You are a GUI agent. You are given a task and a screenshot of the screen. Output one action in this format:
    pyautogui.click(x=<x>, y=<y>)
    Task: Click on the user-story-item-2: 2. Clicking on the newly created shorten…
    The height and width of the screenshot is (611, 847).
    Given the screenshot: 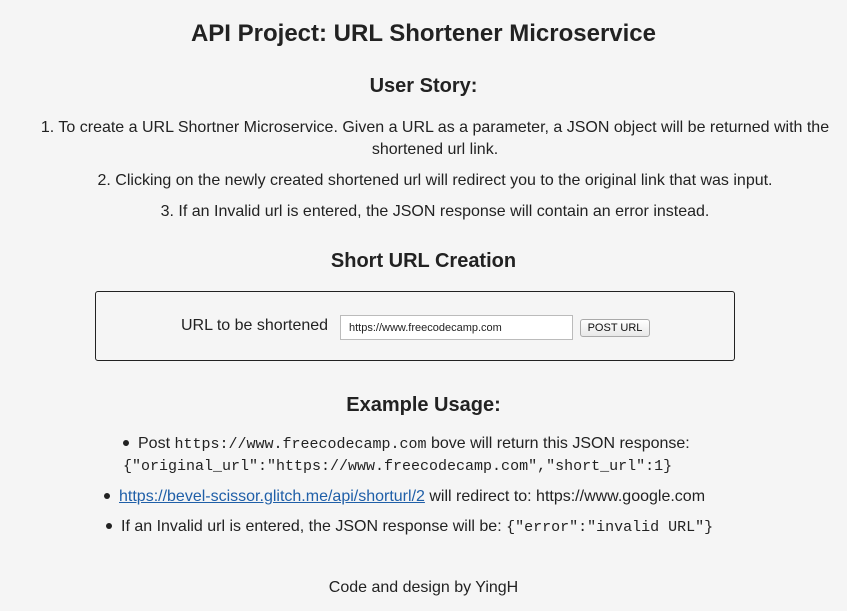 What is the action you would take?
    pyautogui.click(x=435, y=180)
    